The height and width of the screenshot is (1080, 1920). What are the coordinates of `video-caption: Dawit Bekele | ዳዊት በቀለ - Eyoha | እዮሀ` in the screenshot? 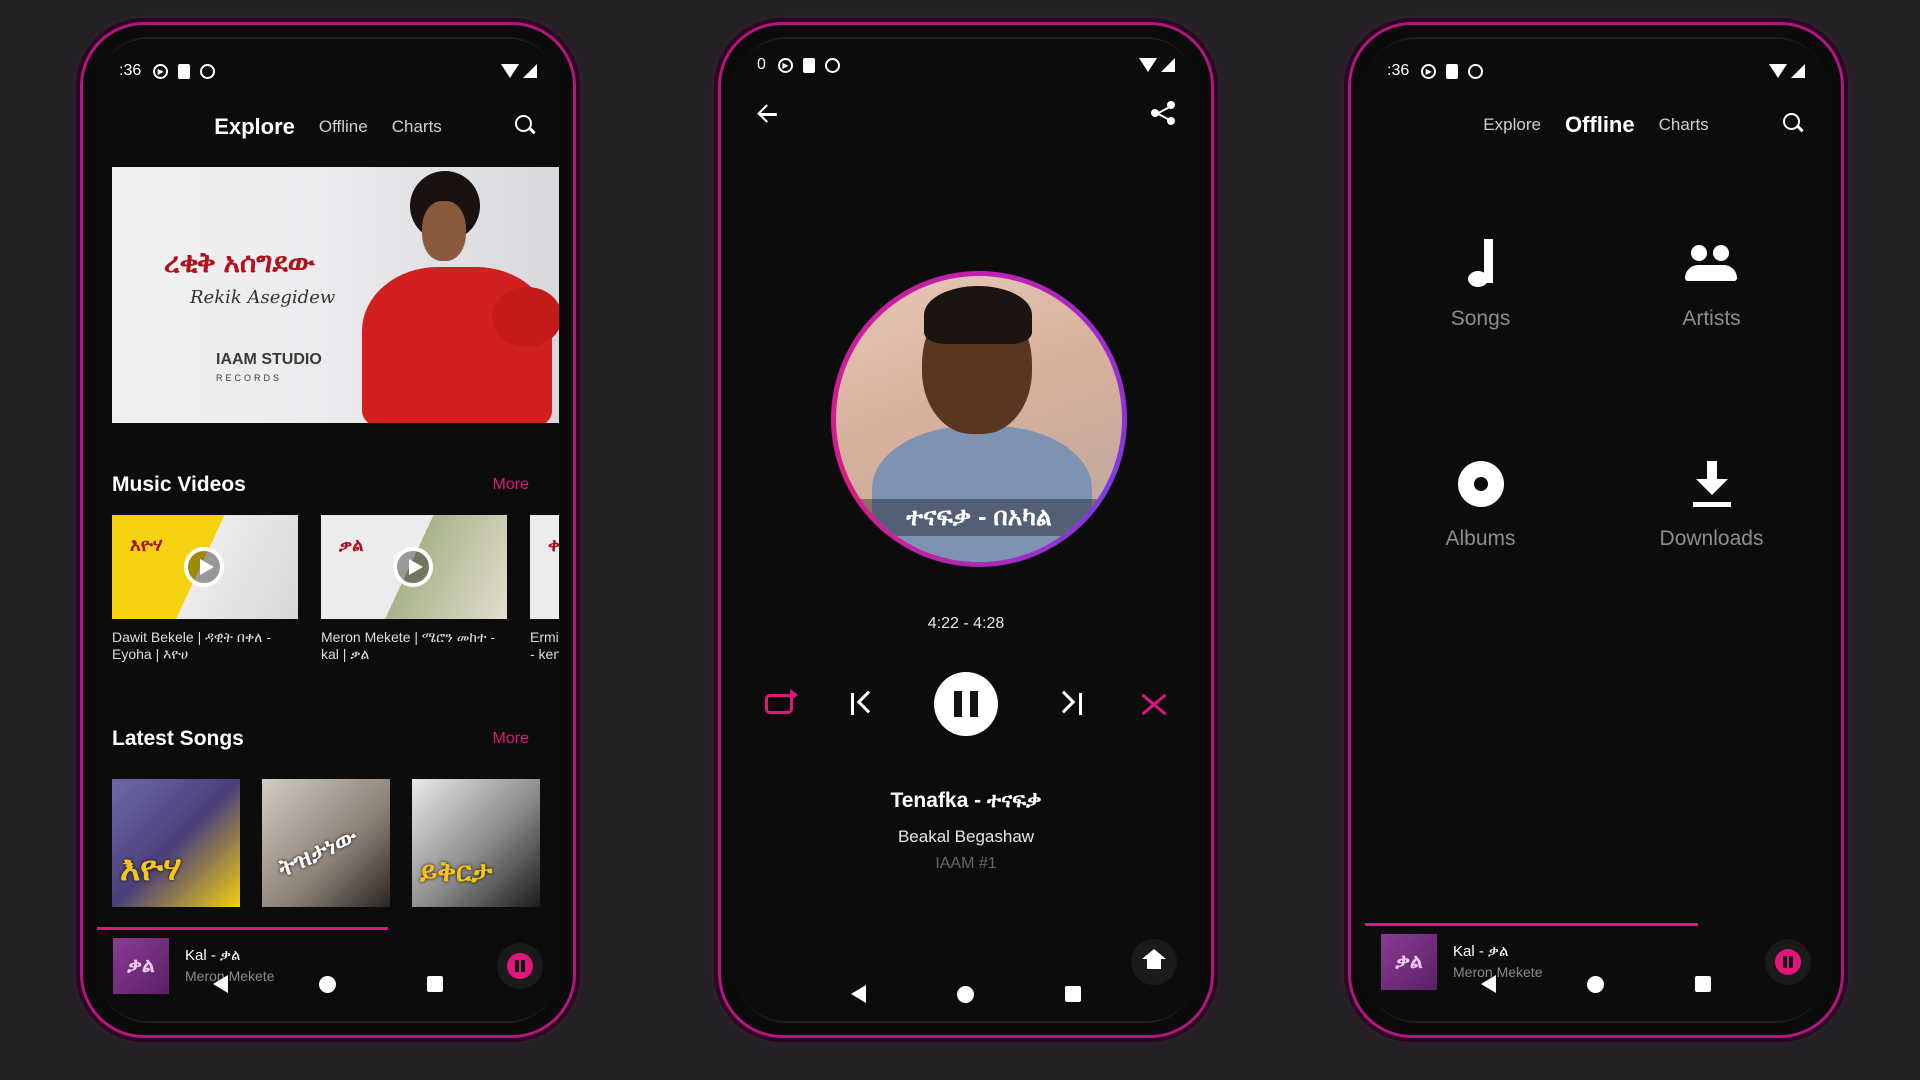 It's located at (192, 645).